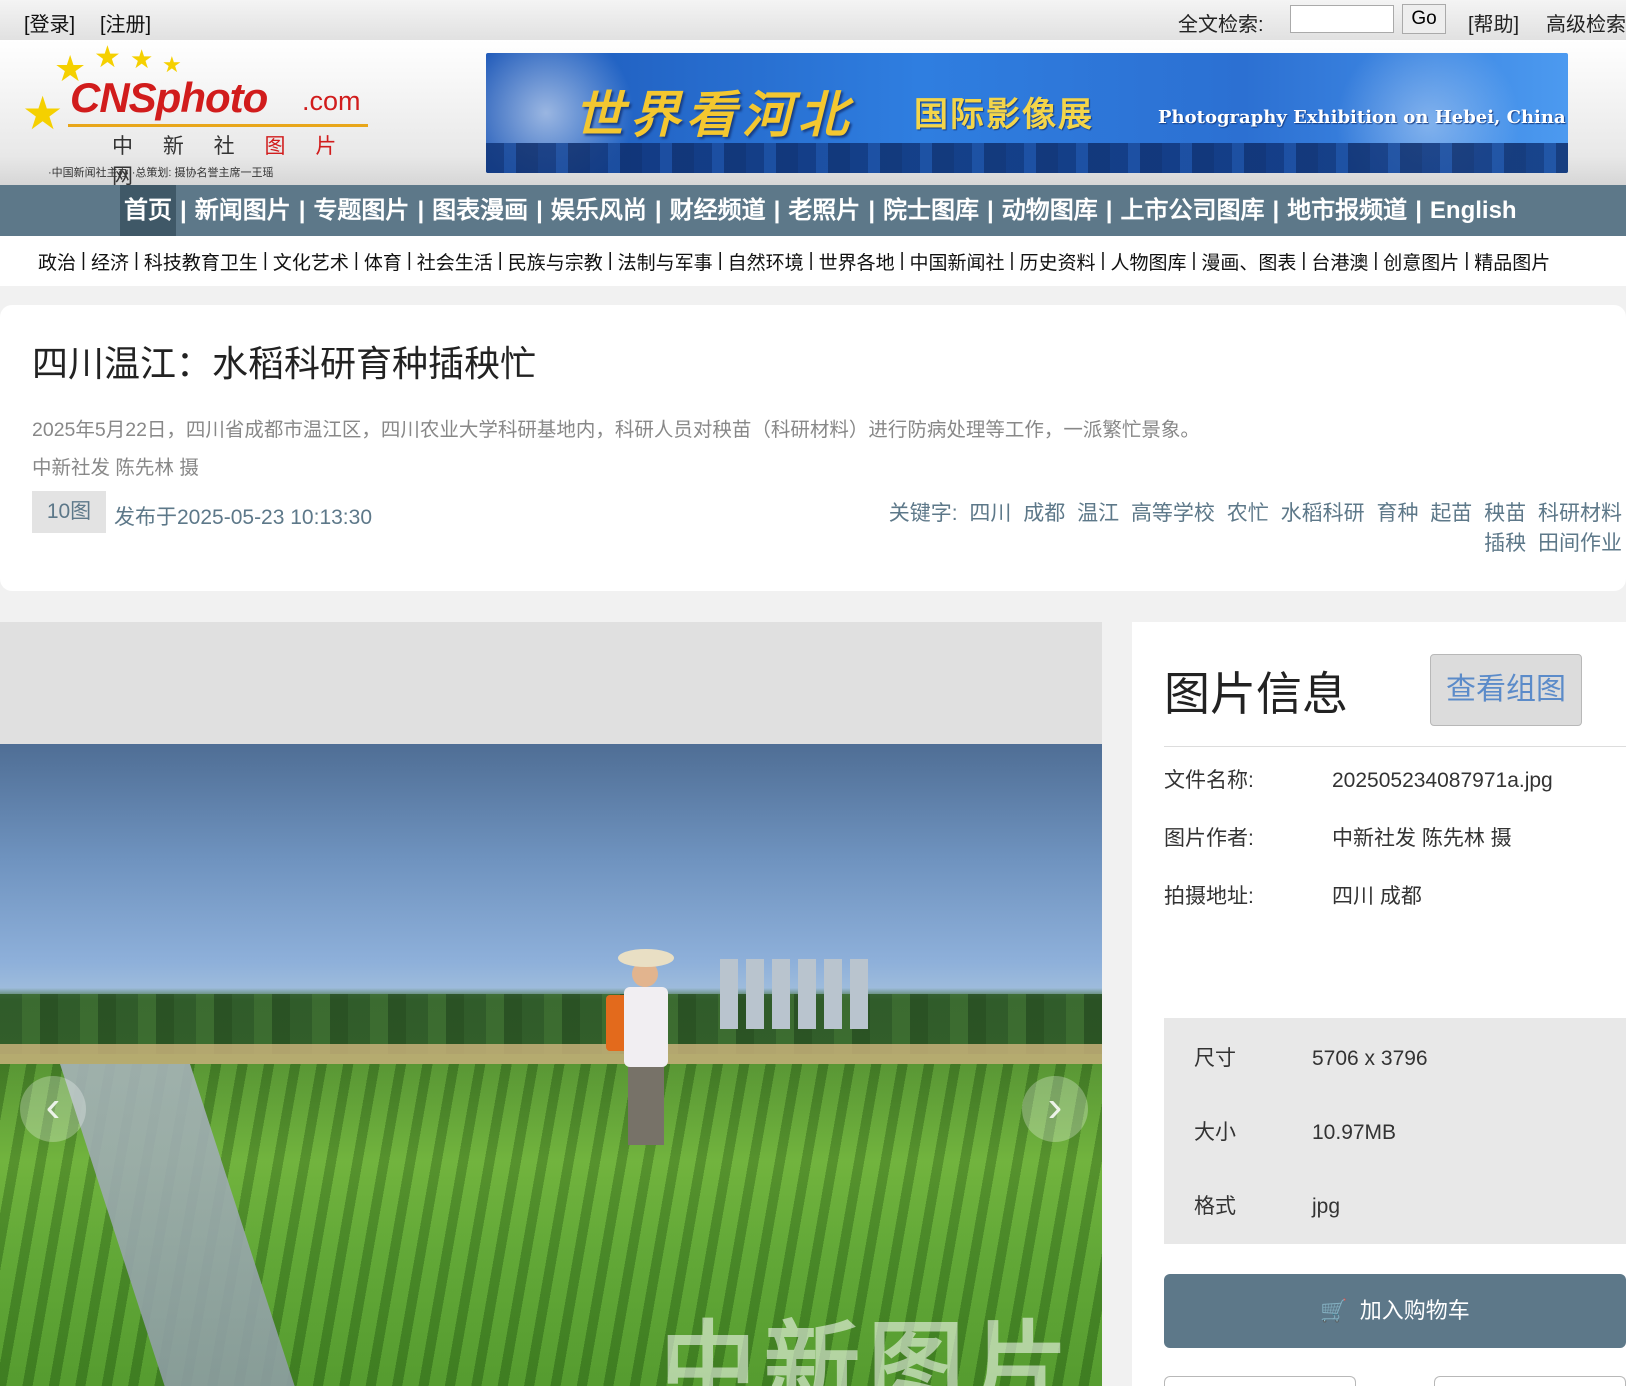  I want to click on format-label: 格式, so click(1215, 1206).